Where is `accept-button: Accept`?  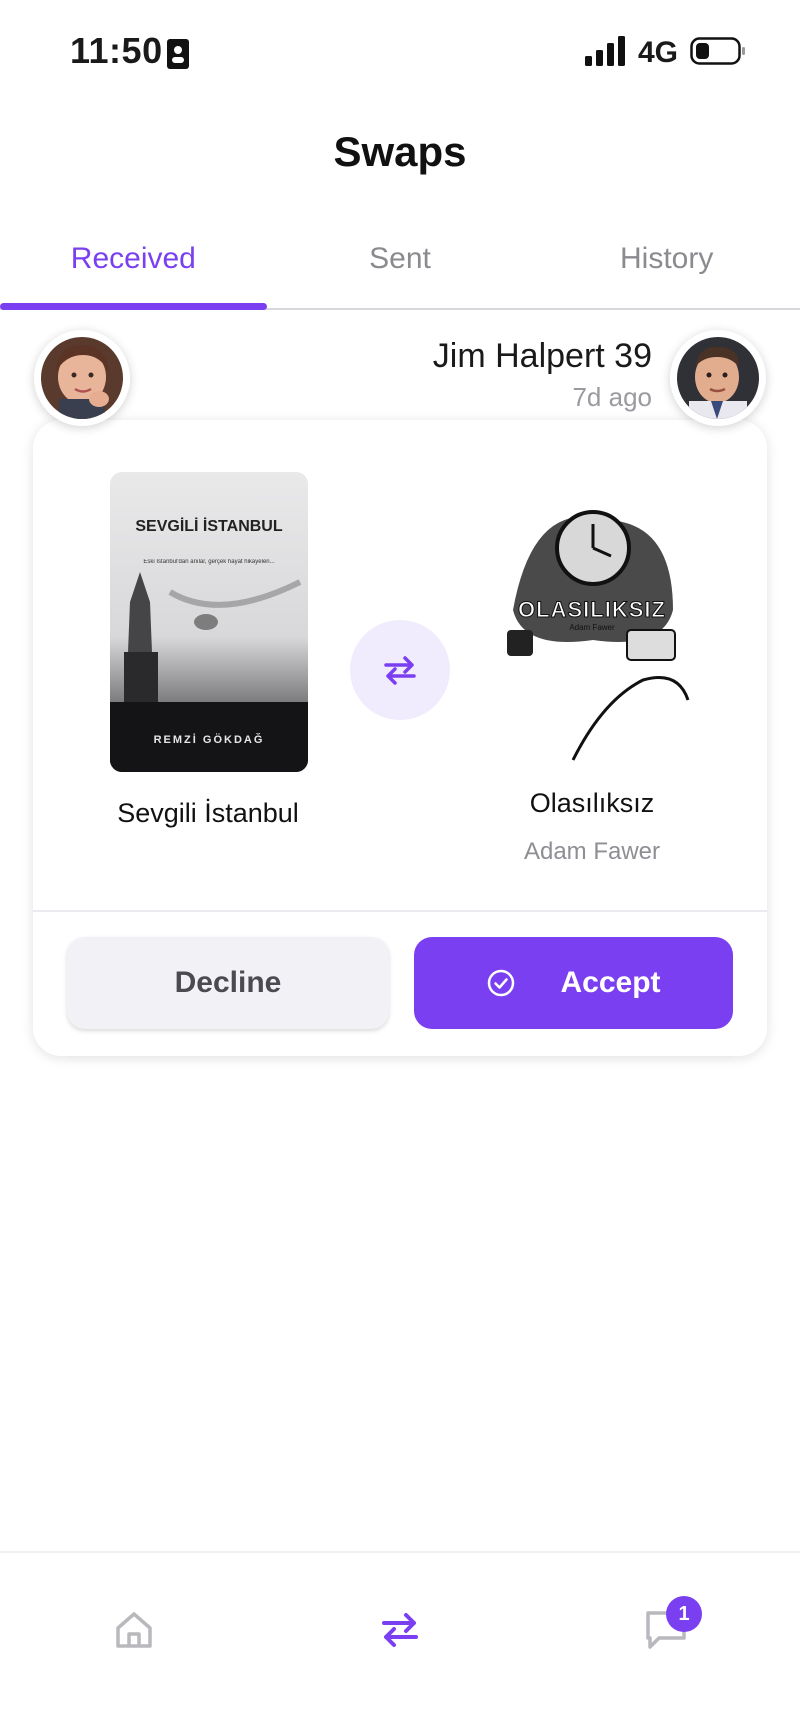 accept-button: Accept is located at coordinates (573, 983).